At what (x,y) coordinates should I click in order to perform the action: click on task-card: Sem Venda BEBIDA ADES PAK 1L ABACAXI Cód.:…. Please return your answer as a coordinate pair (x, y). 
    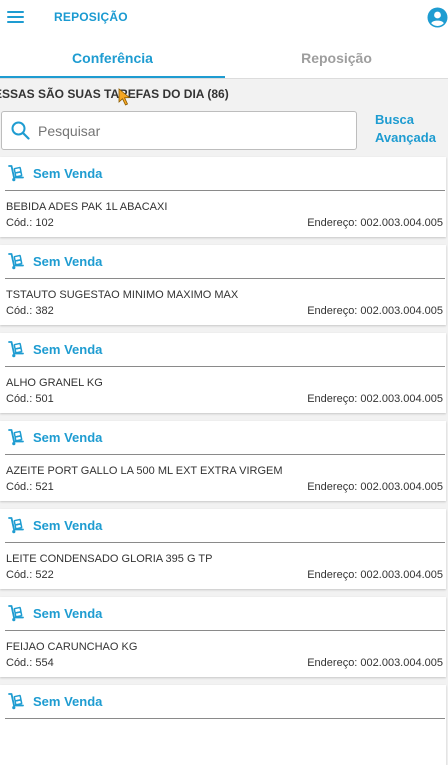
    Looking at the image, I should click on (223, 197).